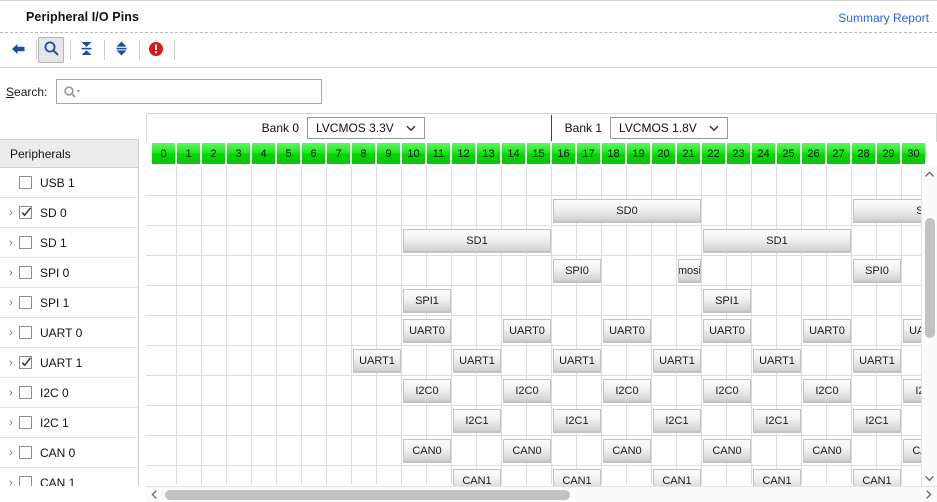 This screenshot has height=502, width=937. What do you see at coordinates (689, 153) in the screenshot?
I see `pin-header-21: 21` at bounding box center [689, 153].